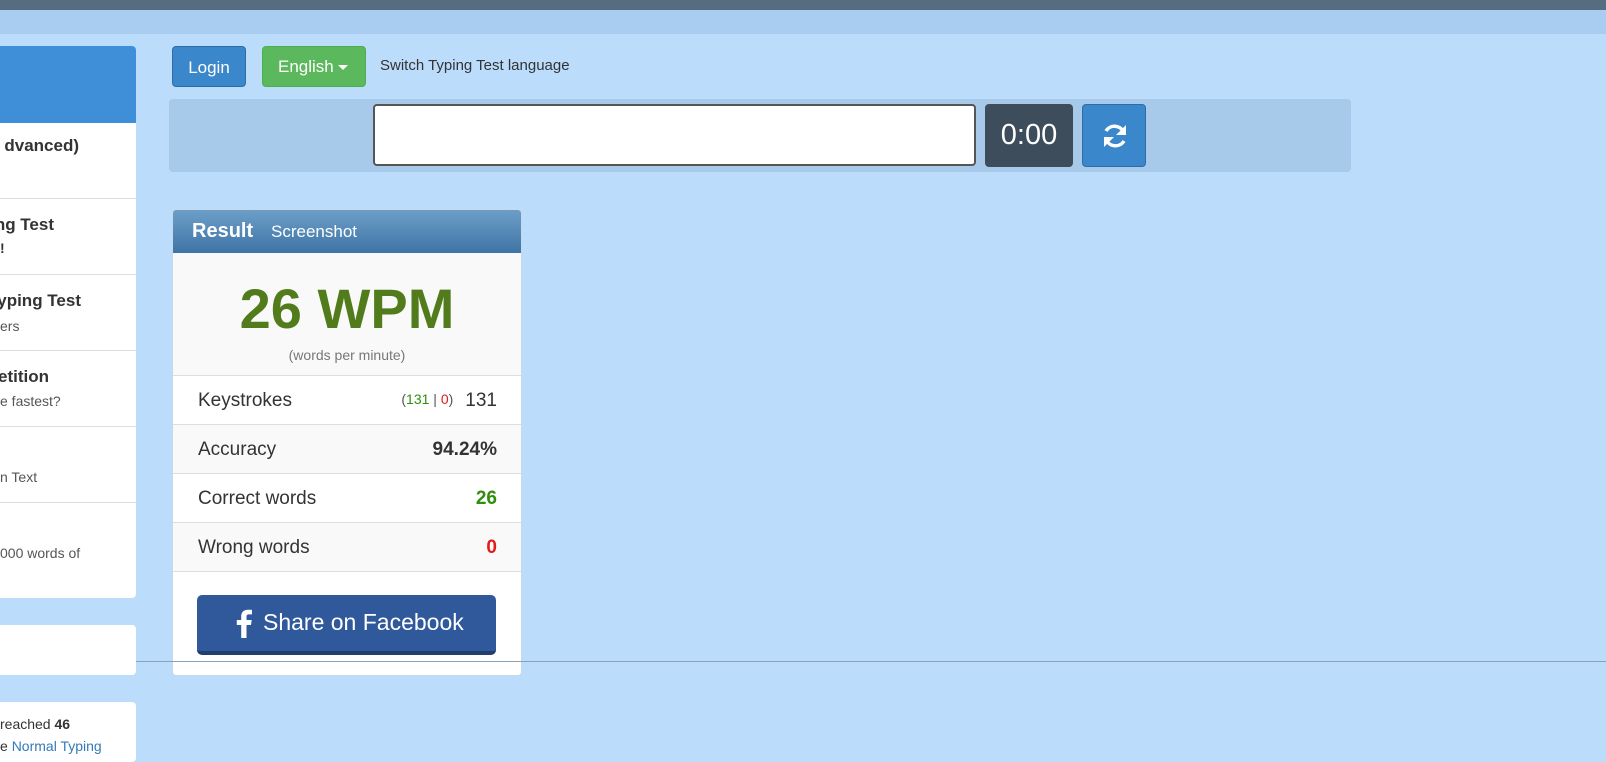 This screenshot has width=1606, height=762. What do you see at coordinates (6, 746) in the screenshot?
I see `record-link-prefix: e` at bounding box center [6, 746].